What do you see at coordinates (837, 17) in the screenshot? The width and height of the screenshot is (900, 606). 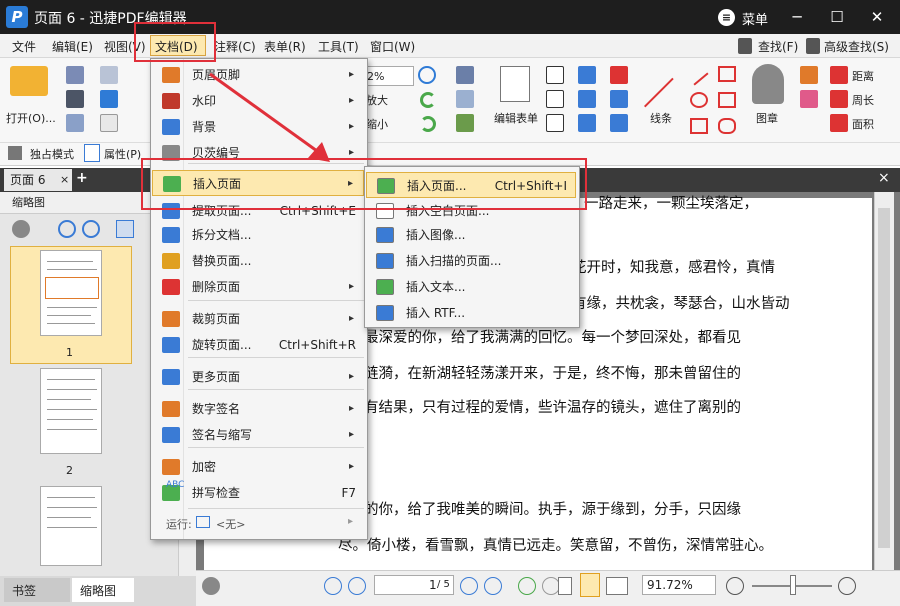 I see `maximize-button: ☐` at bounding box center [837, 17].